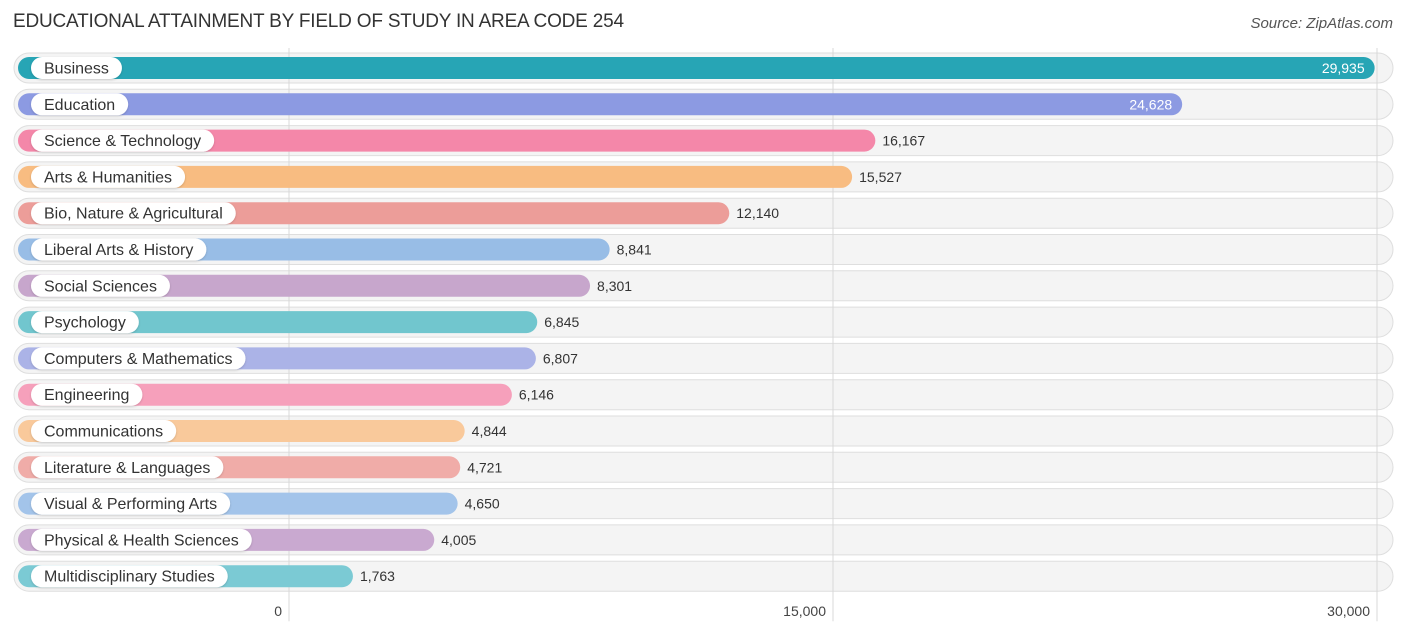  What do you see at coordinates (141, 540) in the screenshot?
I see `category-label: Physical & Health Sciences` at bounding box center [141, 540].